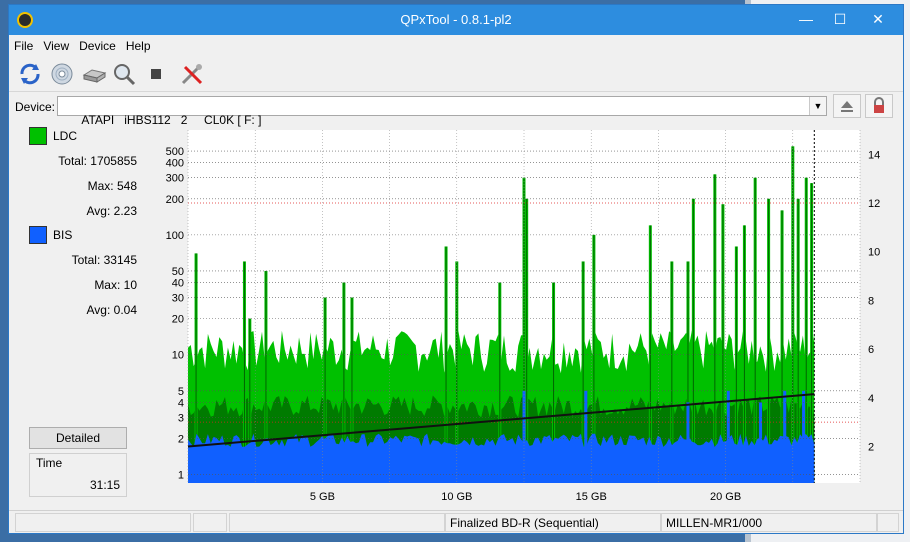  Describe the element at coordinates (178, 299) in the screenshot. I see `y-left-tick-label: 30` at that location.